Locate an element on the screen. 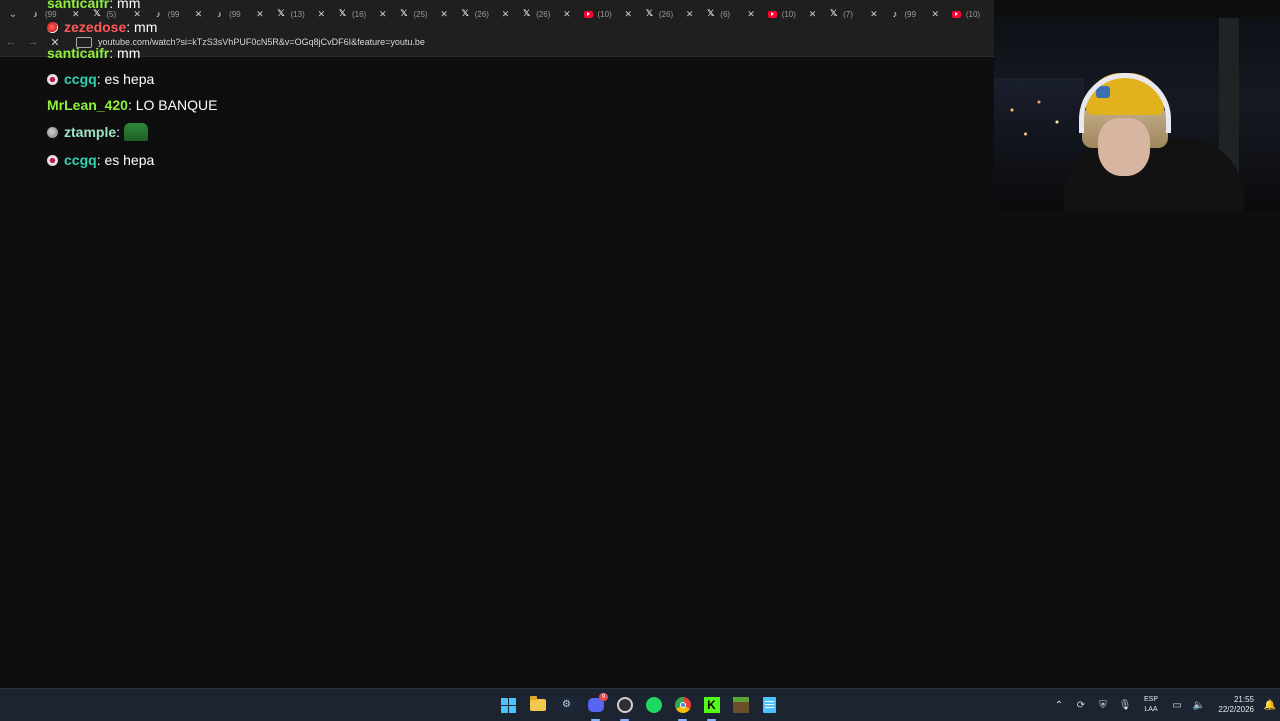 The height and width of the screenshot is (721, 1280). clock: 21:55 22/2/2026 is located at coordinates (1232, 705).